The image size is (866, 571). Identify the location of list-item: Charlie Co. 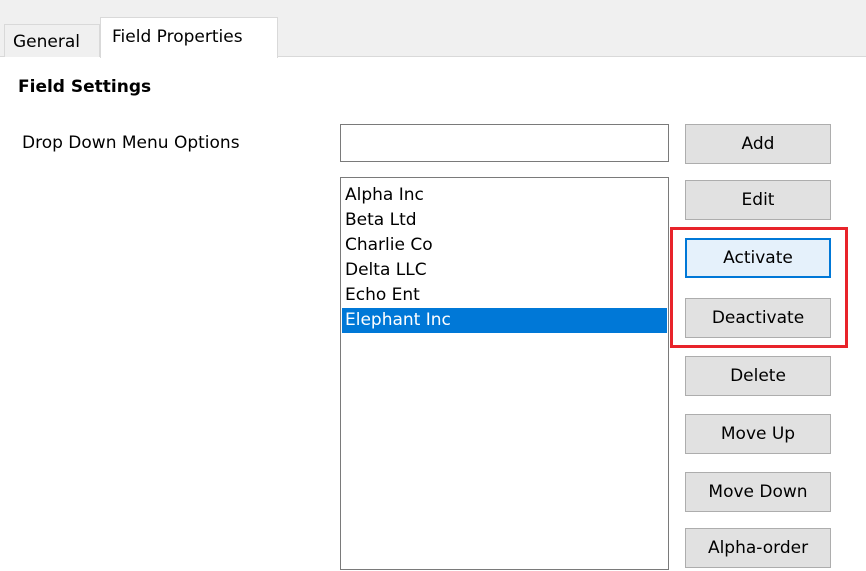
(504, 245).